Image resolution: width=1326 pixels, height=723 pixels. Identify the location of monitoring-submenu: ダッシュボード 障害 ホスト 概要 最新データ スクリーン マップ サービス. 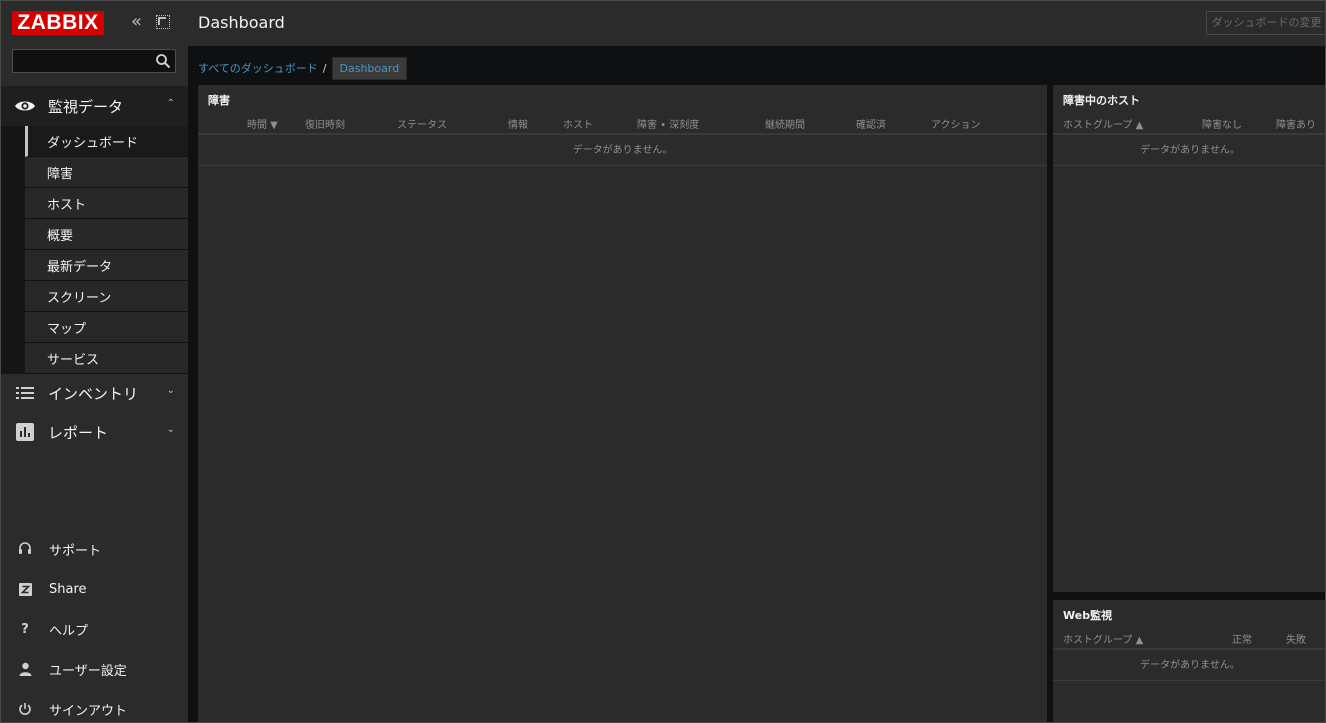
(94, 250).